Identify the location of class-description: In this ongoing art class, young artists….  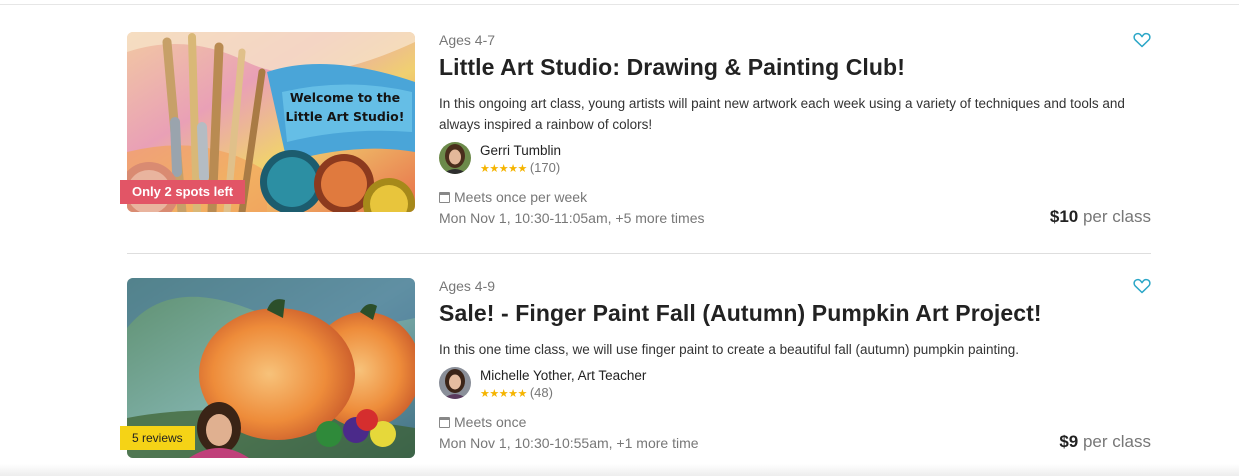
(782, 114).